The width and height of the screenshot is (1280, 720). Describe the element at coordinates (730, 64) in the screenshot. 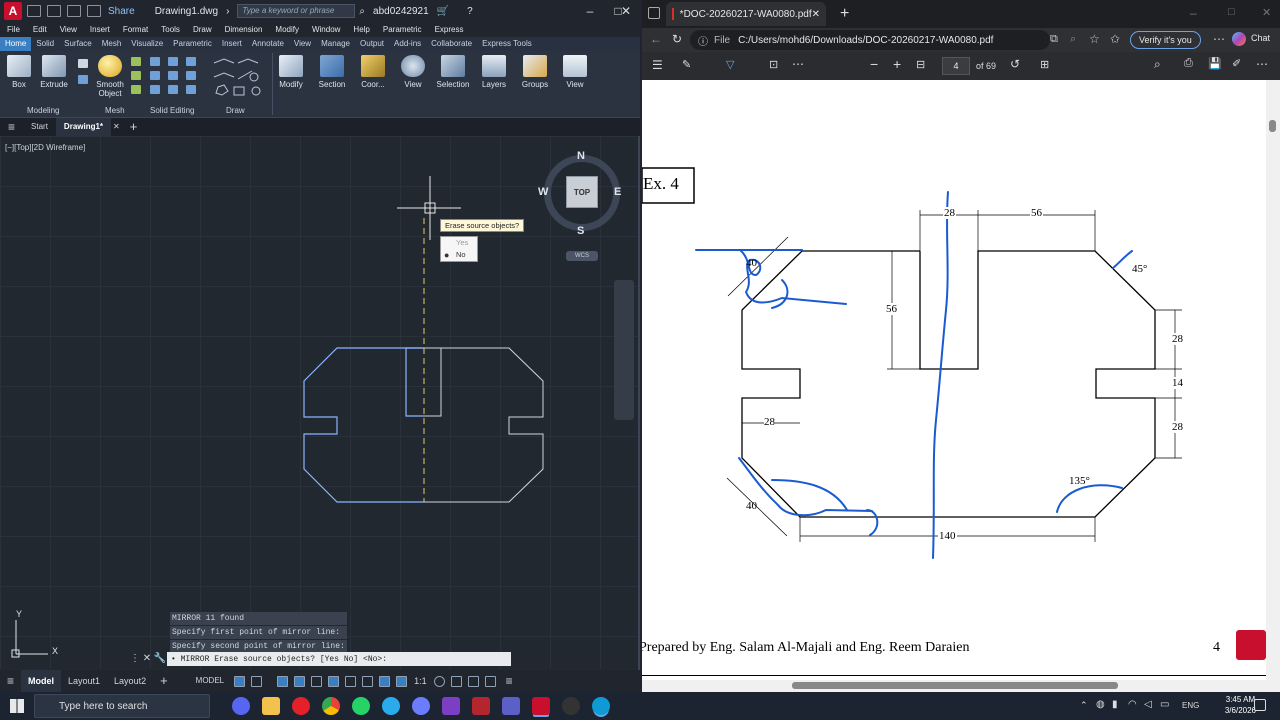

I see `draw-icon: ▽` at that location.